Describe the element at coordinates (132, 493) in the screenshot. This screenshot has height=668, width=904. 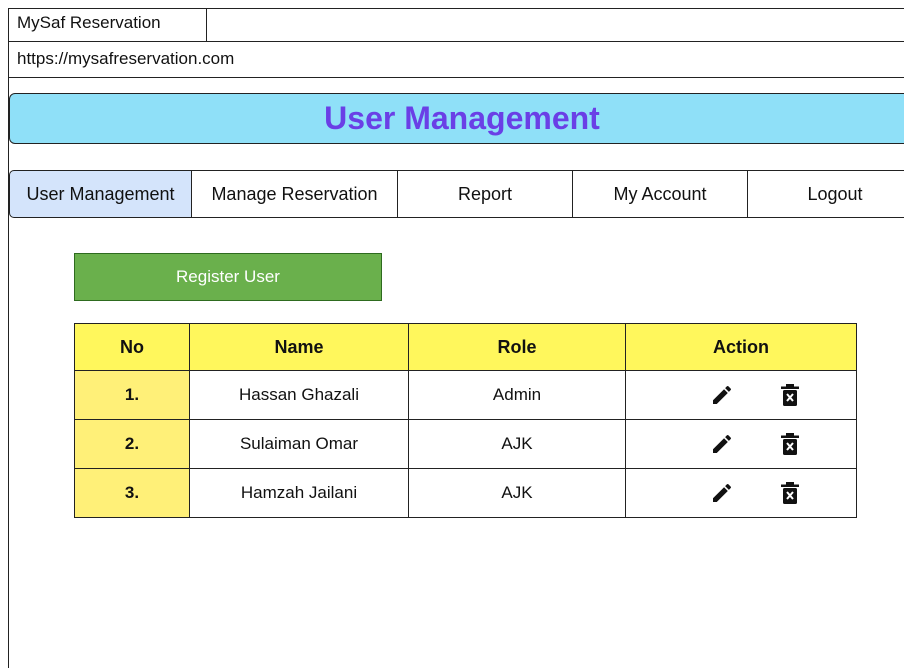
I see `row-number: 3.` at that location.